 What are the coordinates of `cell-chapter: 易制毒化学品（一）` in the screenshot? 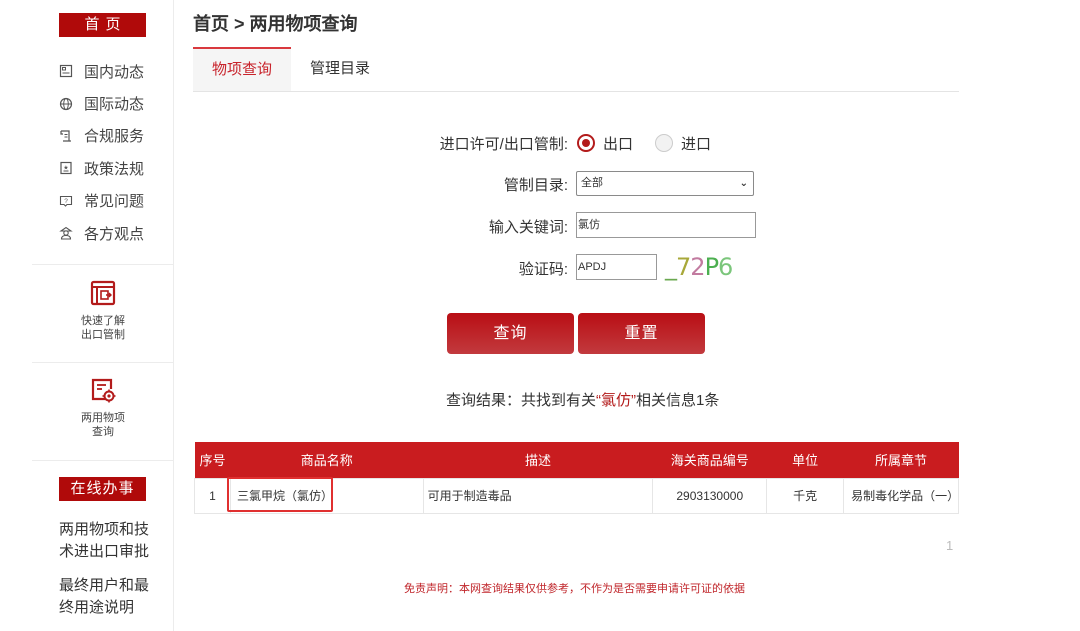 It's located at (901, 495).